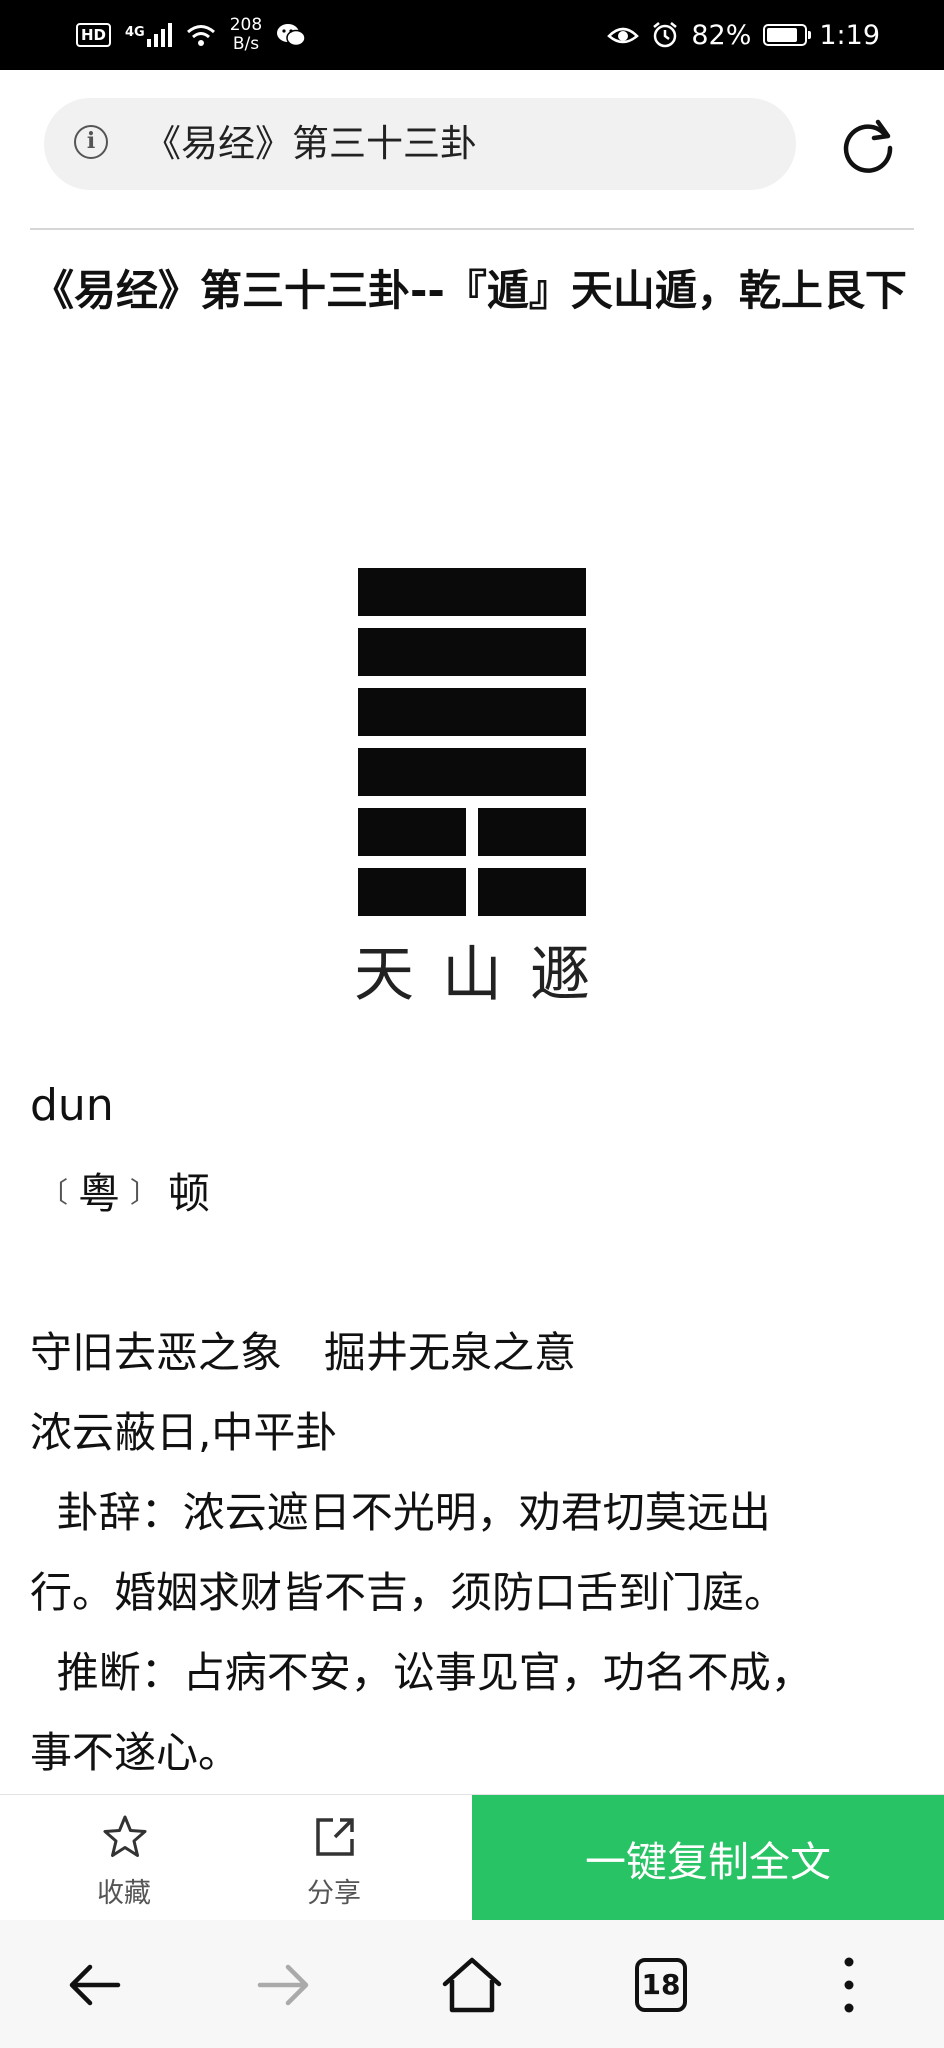 The width and height of the screenshot is (944, 2048). Describe the element at coordinates (335, 1837) in the screenshot. I see `share-icon` at that location.